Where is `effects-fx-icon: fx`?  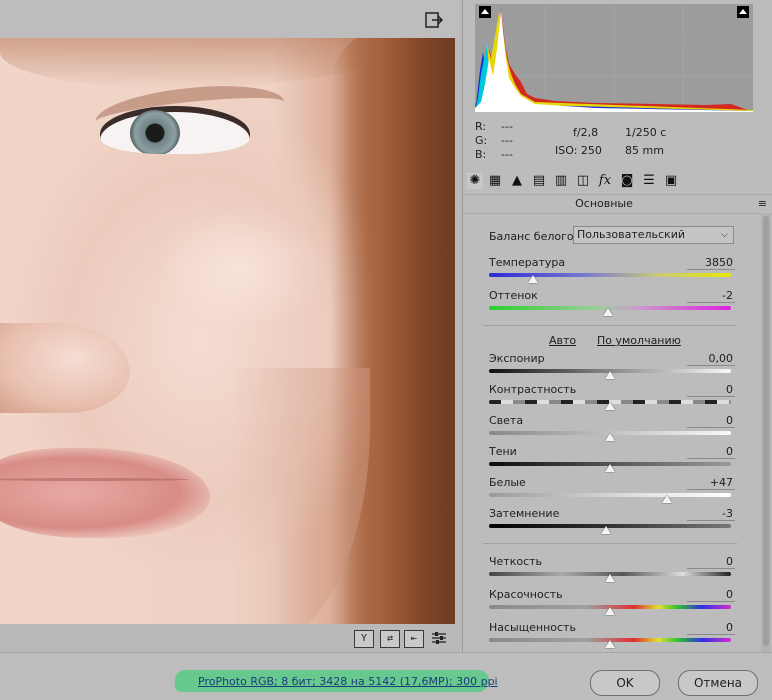
effects-fx-icon: fx is located at coordinates (605, 181).